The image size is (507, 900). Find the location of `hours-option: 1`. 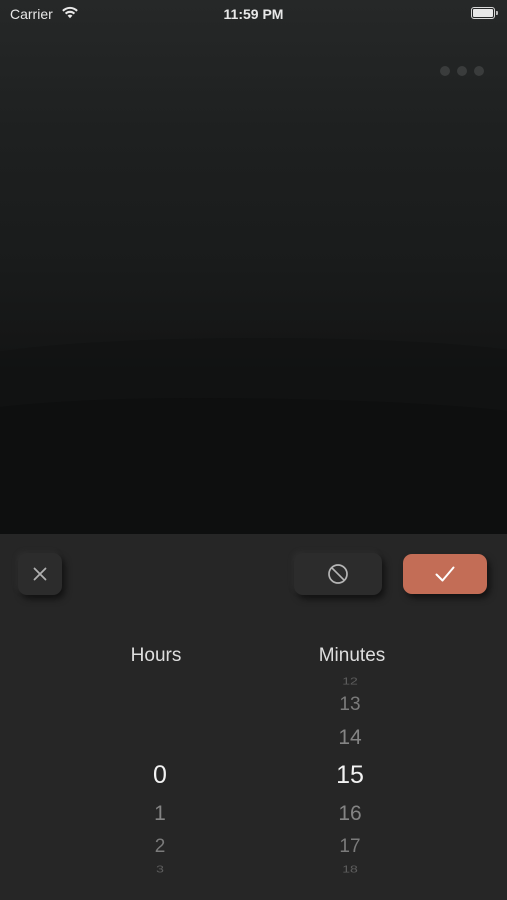

hours-option: 1 is located at coordinates (160, 813).